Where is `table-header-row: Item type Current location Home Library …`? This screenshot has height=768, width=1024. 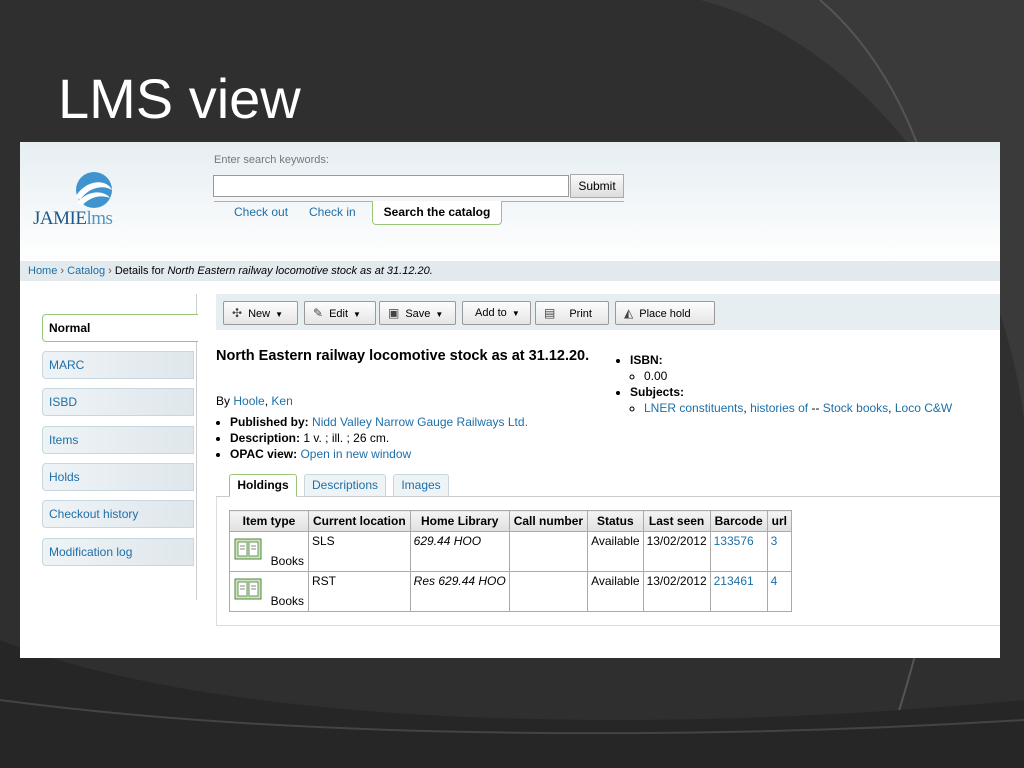 table-header-row: Item type Current location Home Library … is located at coordinates (511, 521).